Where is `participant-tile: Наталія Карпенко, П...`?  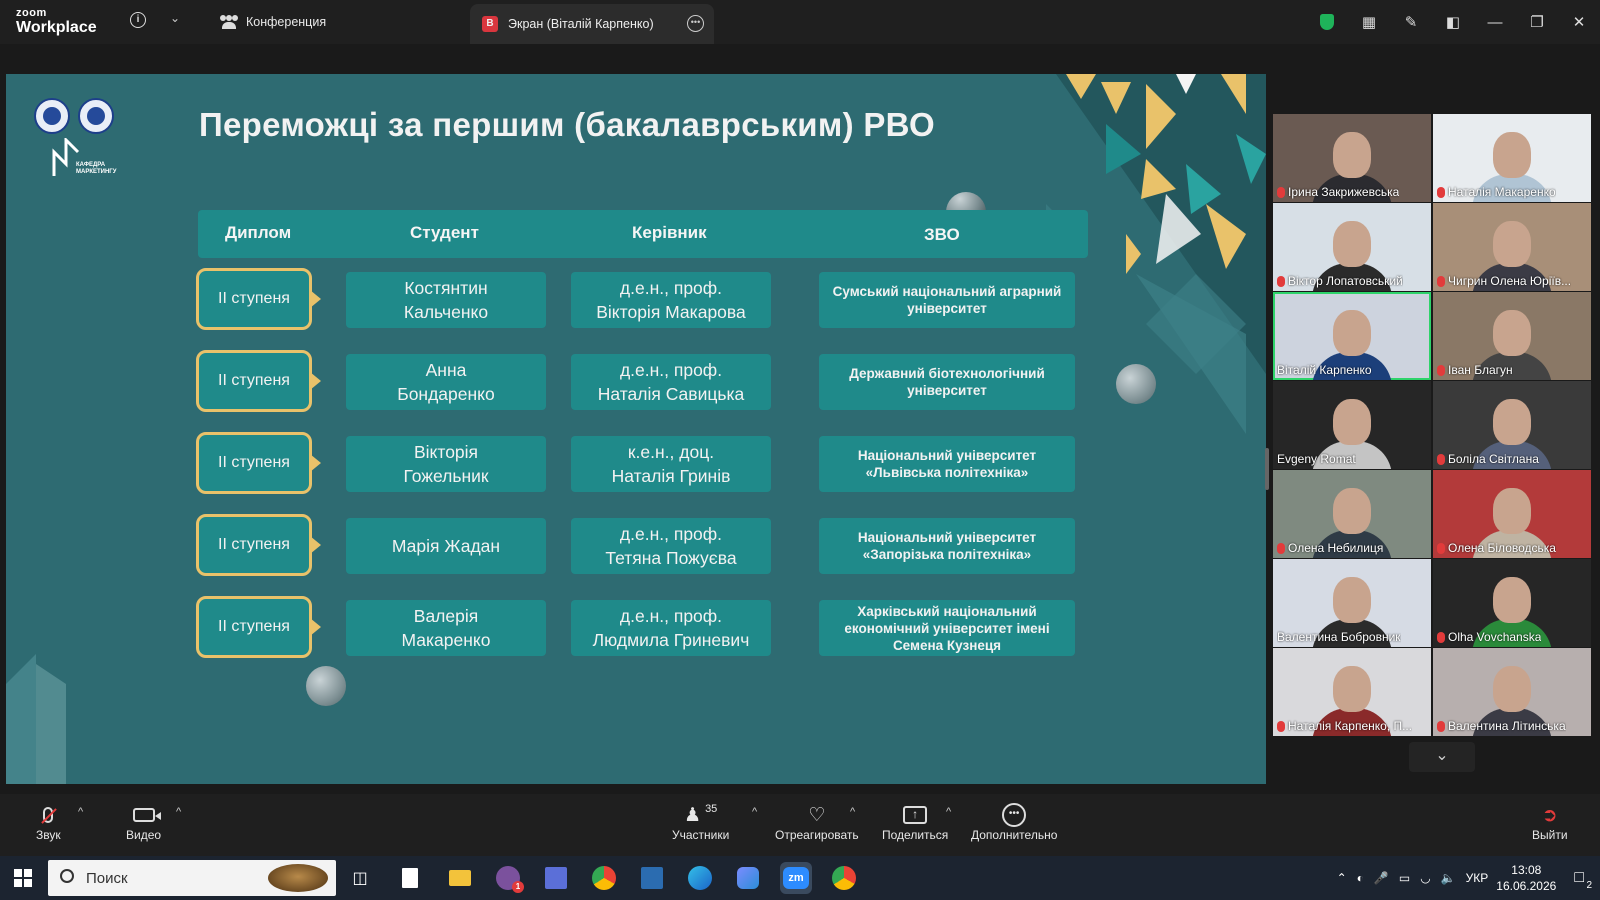 participant-tile: Наталія Карпенко, П... is located at coordinates (1352, 692).